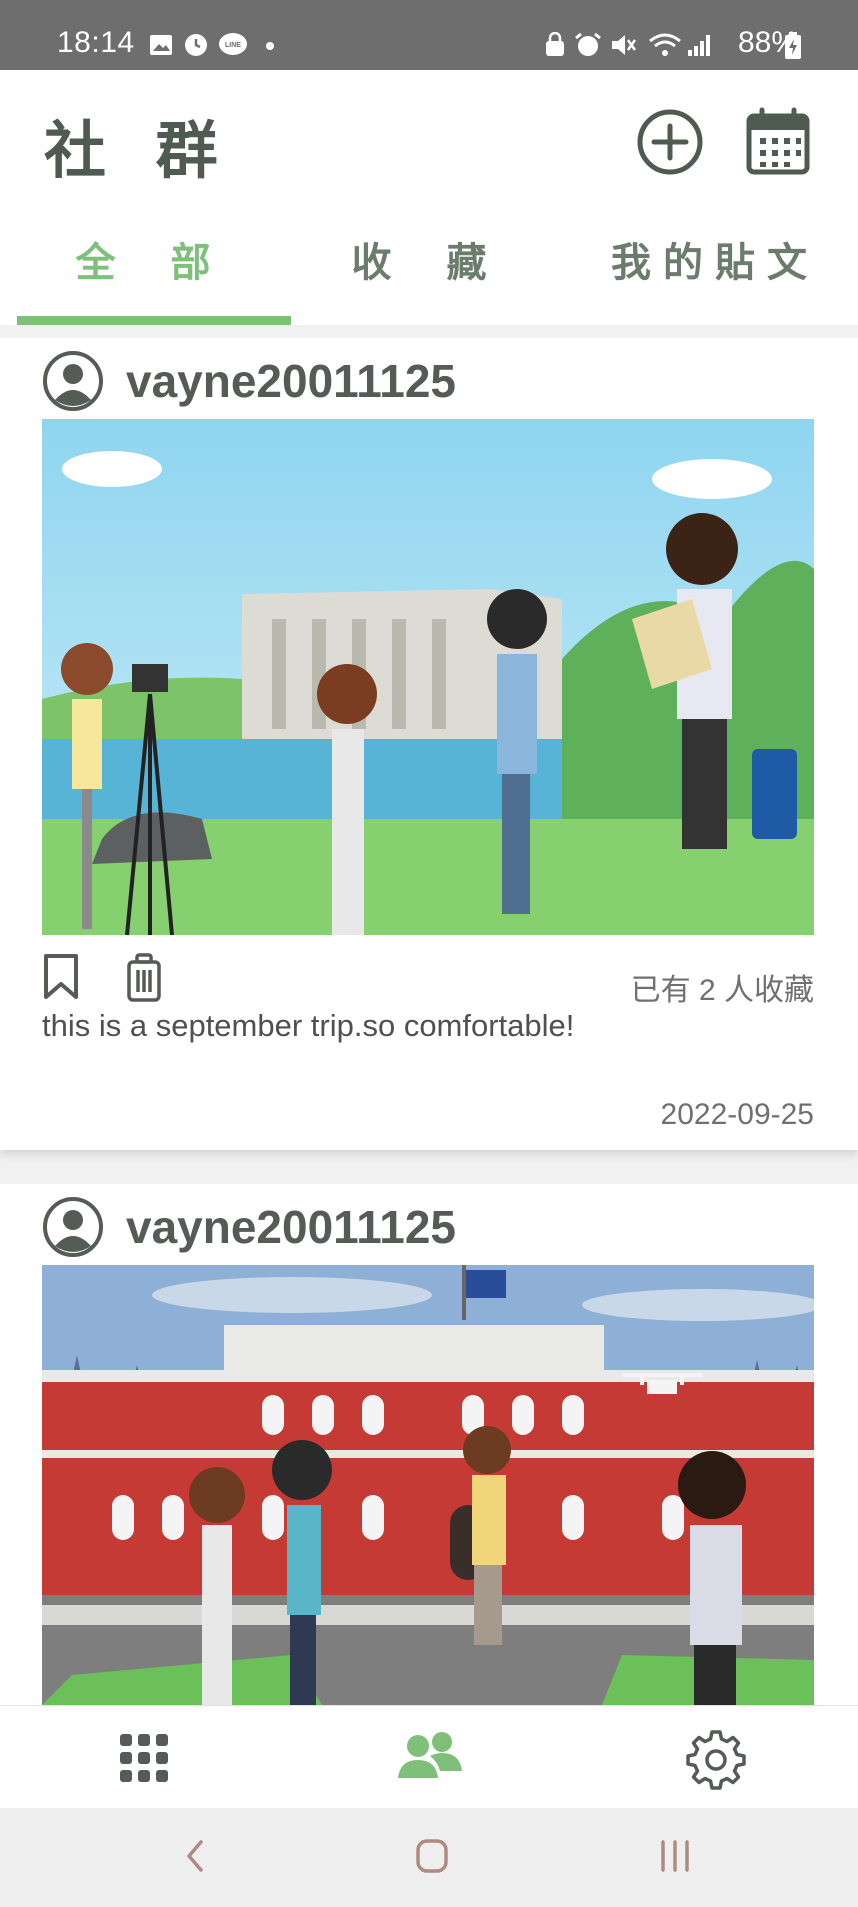  I want to click on system-home-button, so click(432, 1858).